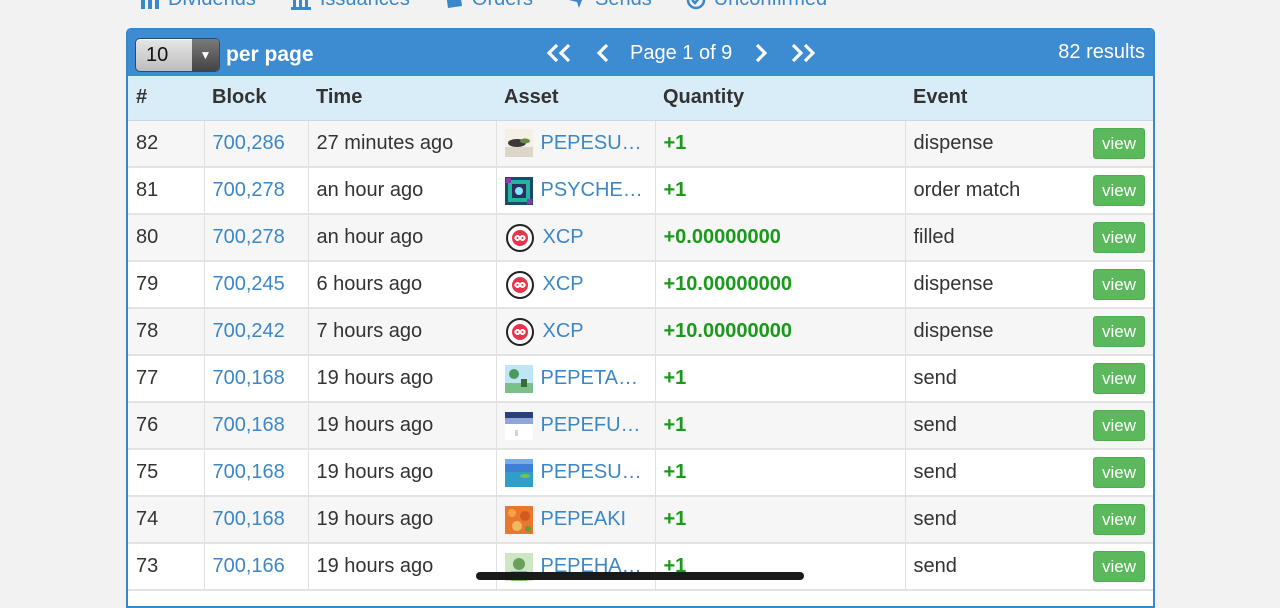 The height and width of the screenshot is (608, 1280). Describe the element at coordinates (934, 237) in the screenshot. I see `event-type: filled` at that location.